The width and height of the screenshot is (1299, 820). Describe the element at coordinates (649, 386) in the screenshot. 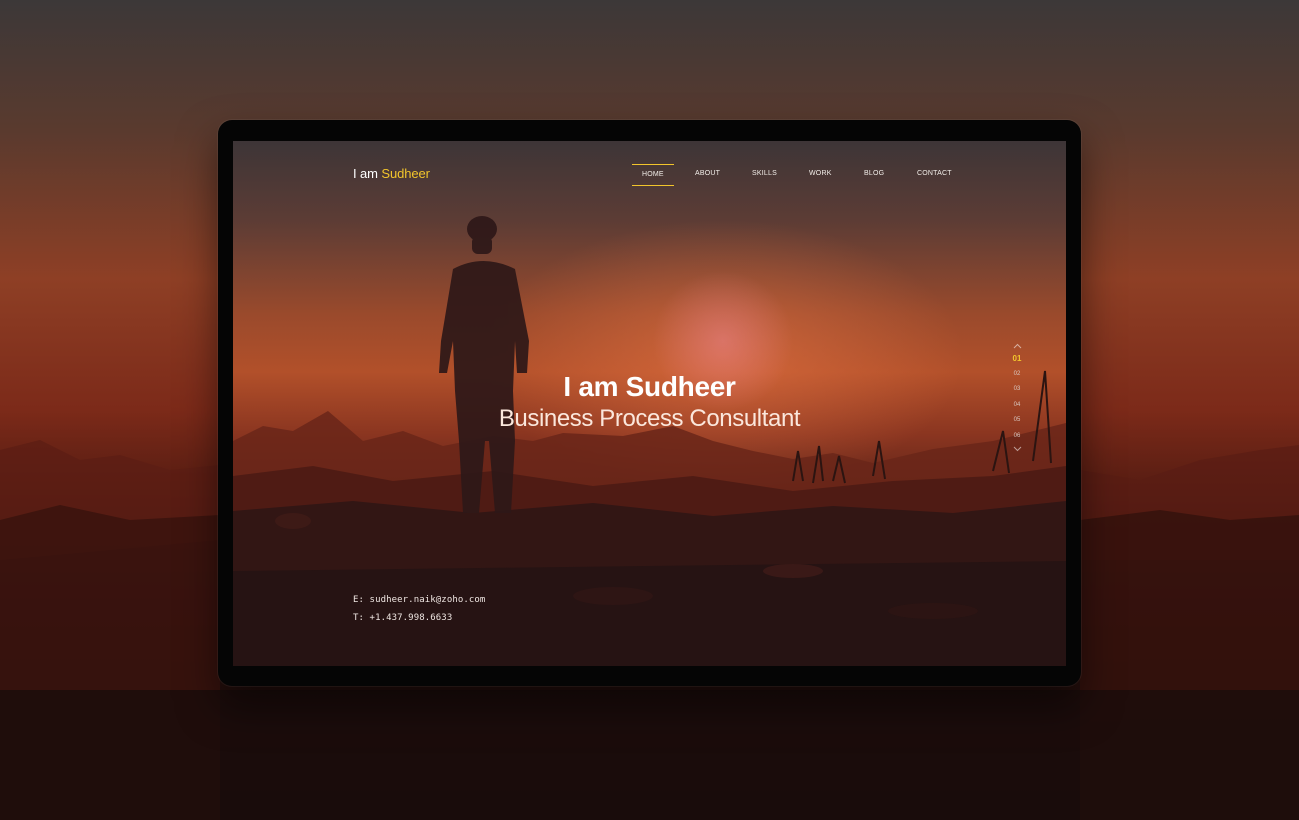

I see `hero-title: I am Sudheer` at that location.